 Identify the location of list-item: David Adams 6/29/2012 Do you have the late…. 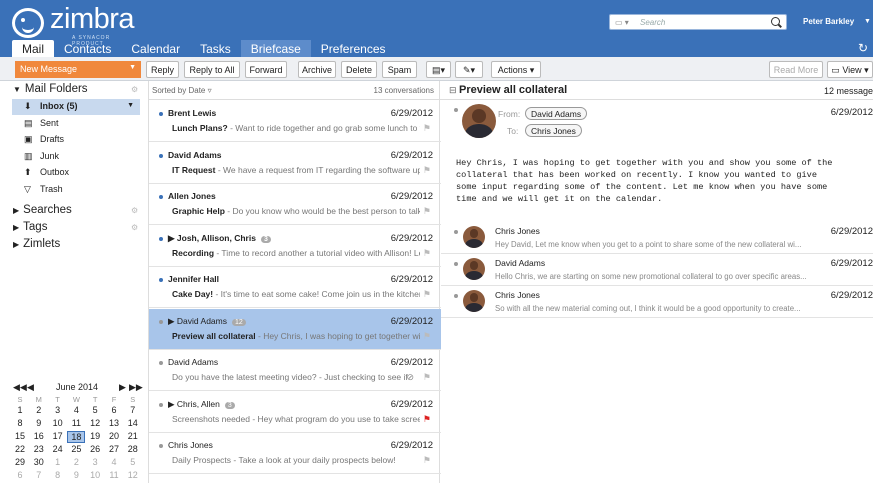
(295, 370).